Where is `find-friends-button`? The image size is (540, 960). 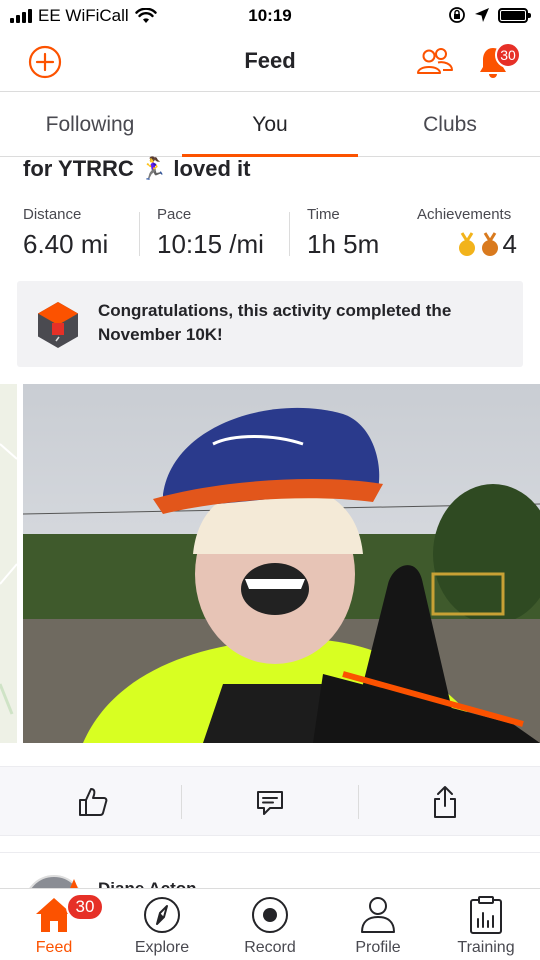 find-friends-button is located at coordinates (435, 62).